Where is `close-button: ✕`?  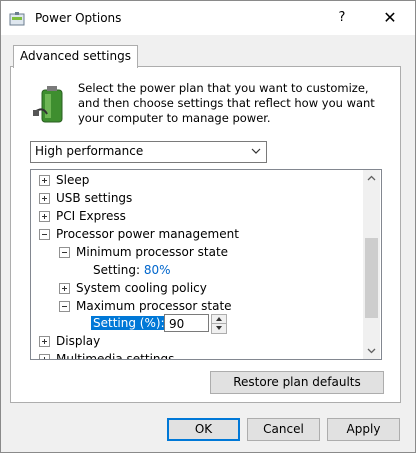
close-button: ✕ is located at coordinates (390, 18).